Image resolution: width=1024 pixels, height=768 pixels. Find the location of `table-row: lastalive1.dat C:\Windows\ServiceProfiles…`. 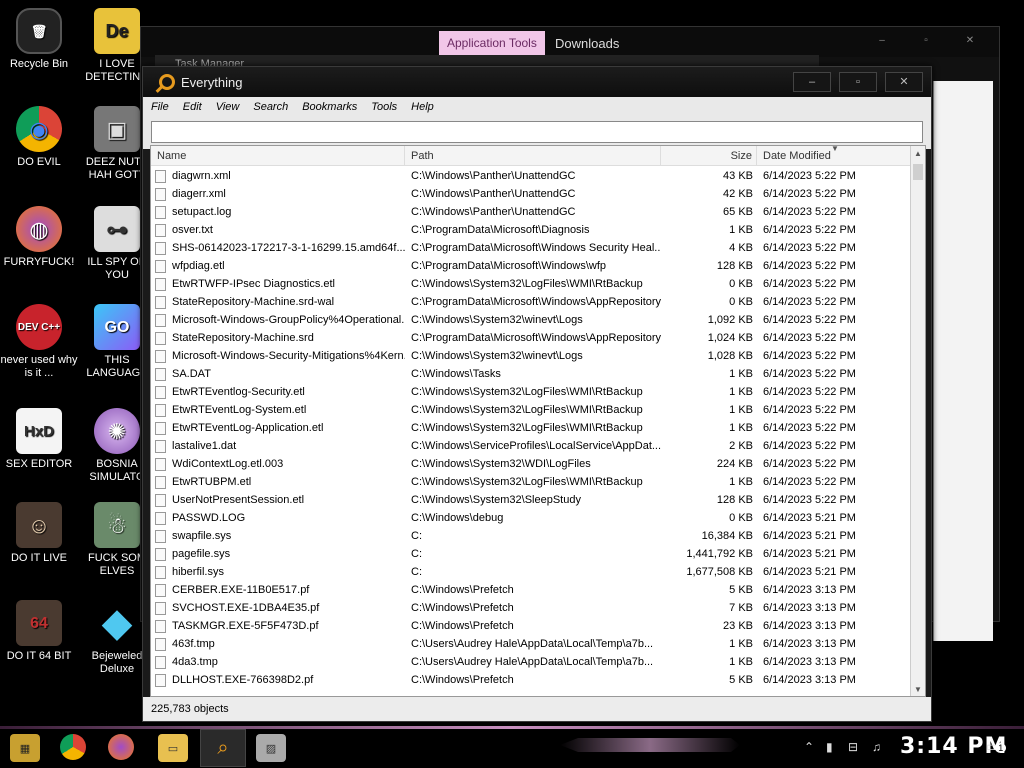

table-row: lastalive1.dat C:\Windows\ServiceProfiles… is located at coordinates (531, 446).